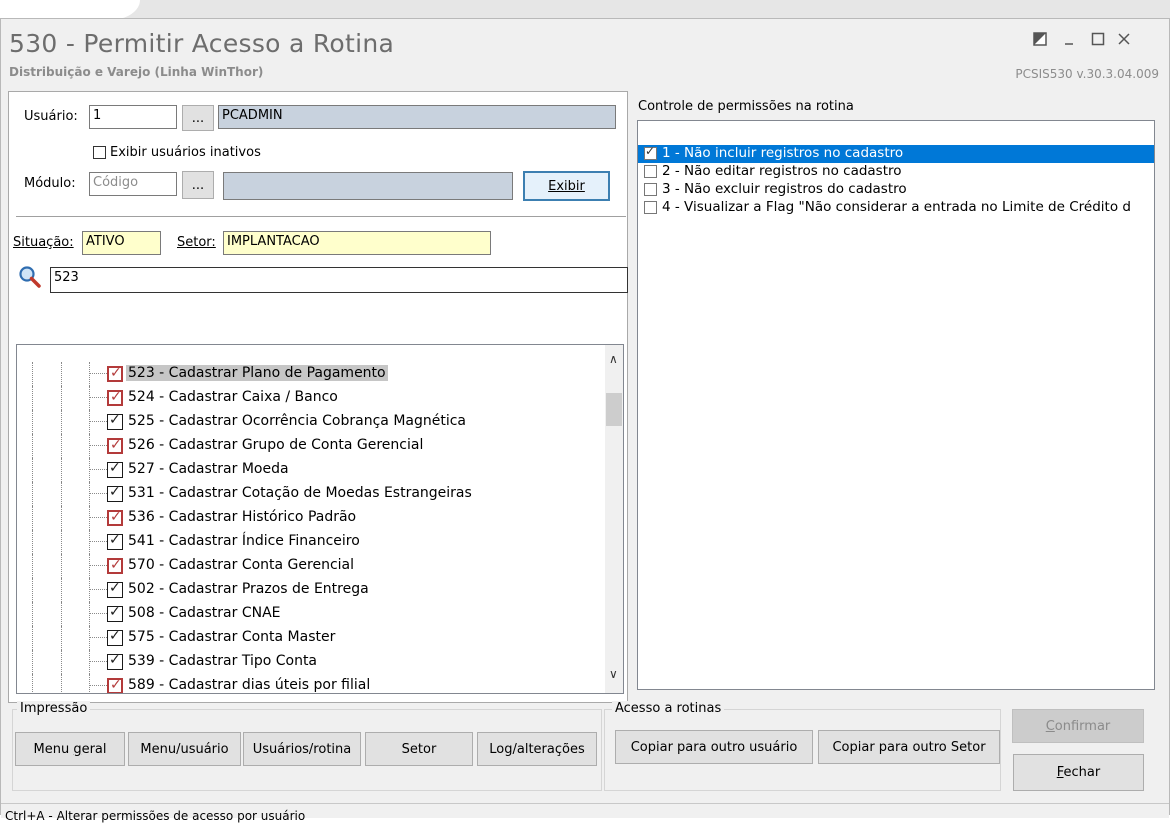 This screenshot has height=823, width=1170. I want to click on tree-item: ✓ 541 - Cadastrar Índice Financeiro, so click(312, 542).